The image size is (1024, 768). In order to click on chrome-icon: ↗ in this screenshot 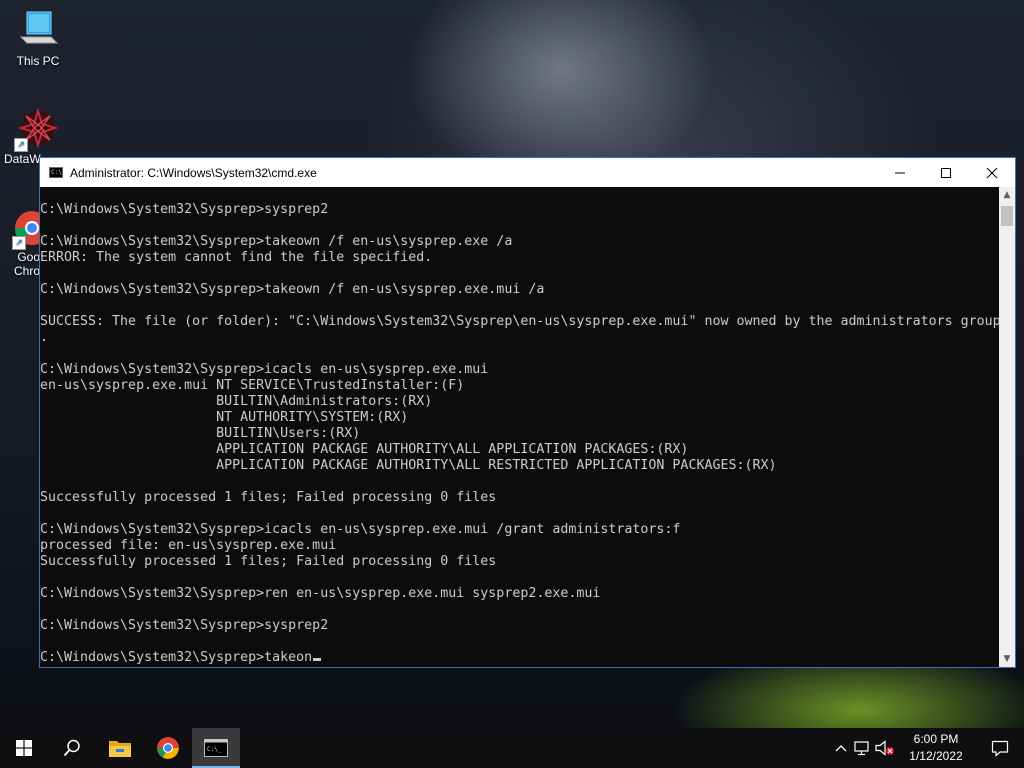, I will do `click(24, 228)`.